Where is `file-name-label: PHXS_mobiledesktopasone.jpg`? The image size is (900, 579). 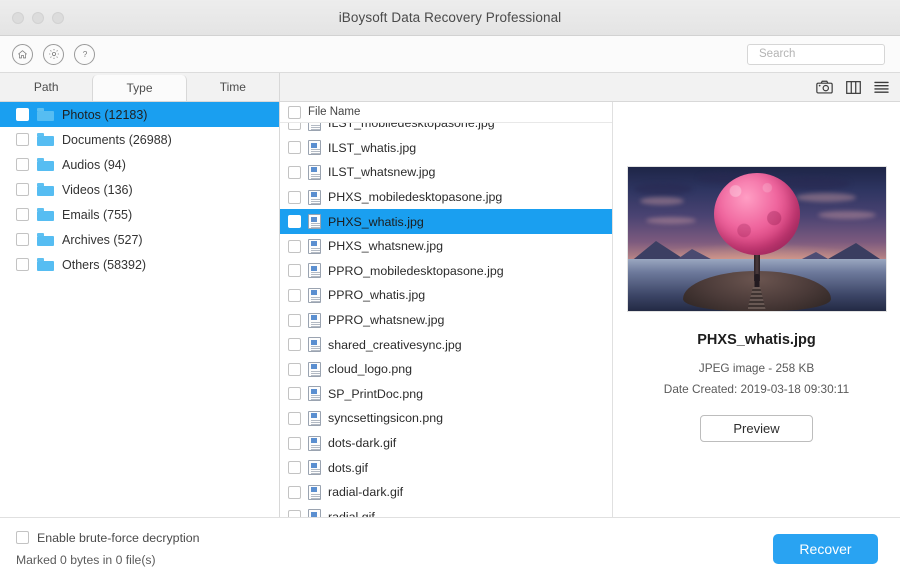 file-name-label: PHXS_mobiledesktopasone.jpg is located at coordinates (415, 197).